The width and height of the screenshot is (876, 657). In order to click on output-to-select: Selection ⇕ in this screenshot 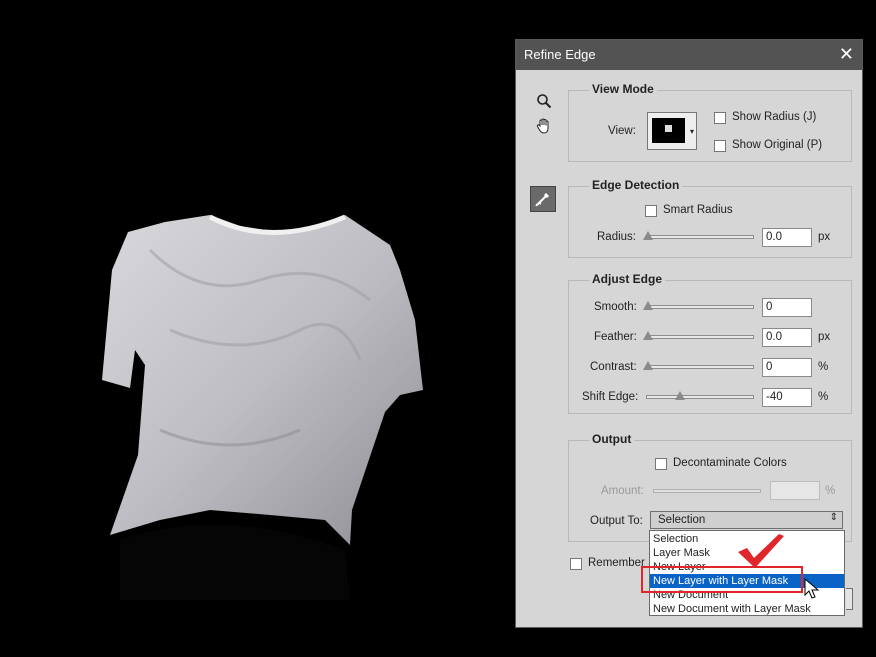, I will do `click(746, 520)`.